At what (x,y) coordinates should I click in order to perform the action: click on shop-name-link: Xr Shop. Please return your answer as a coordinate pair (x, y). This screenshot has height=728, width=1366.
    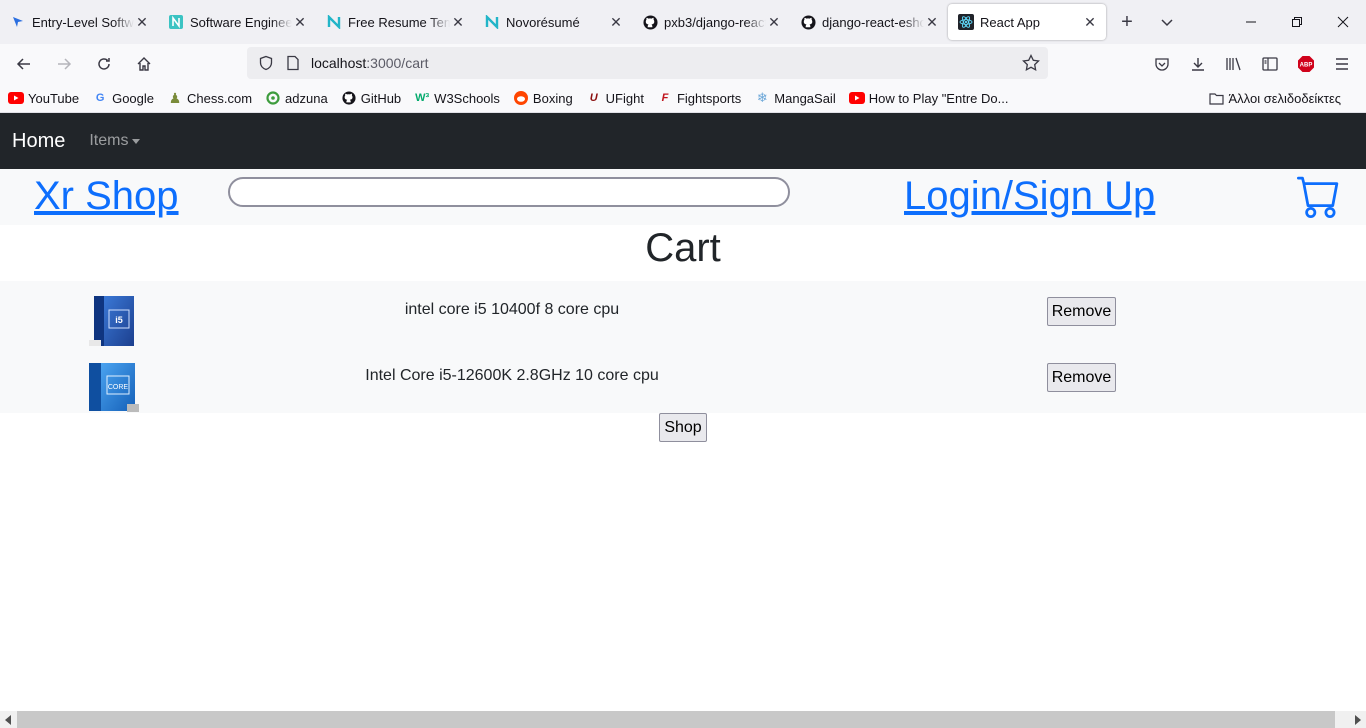
    Looking at the image, I should click on (106, 196).